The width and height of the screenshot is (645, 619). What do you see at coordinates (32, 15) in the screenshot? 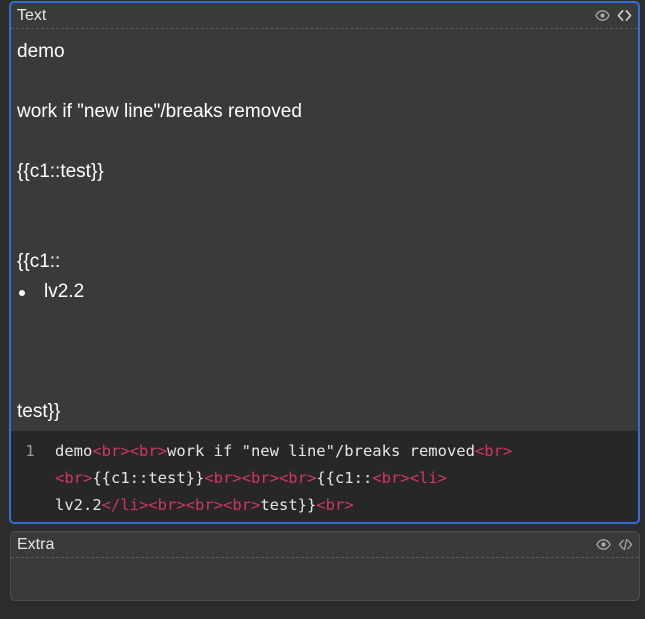
I see `field-label-text: Text` at bounding box center [32, 15].